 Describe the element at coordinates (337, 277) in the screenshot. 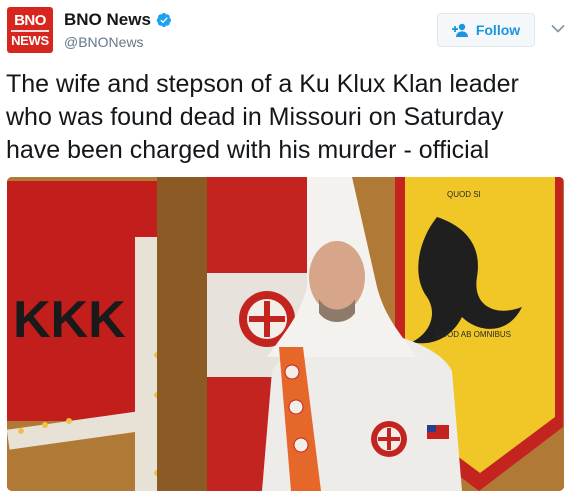

I see `face` at that location.